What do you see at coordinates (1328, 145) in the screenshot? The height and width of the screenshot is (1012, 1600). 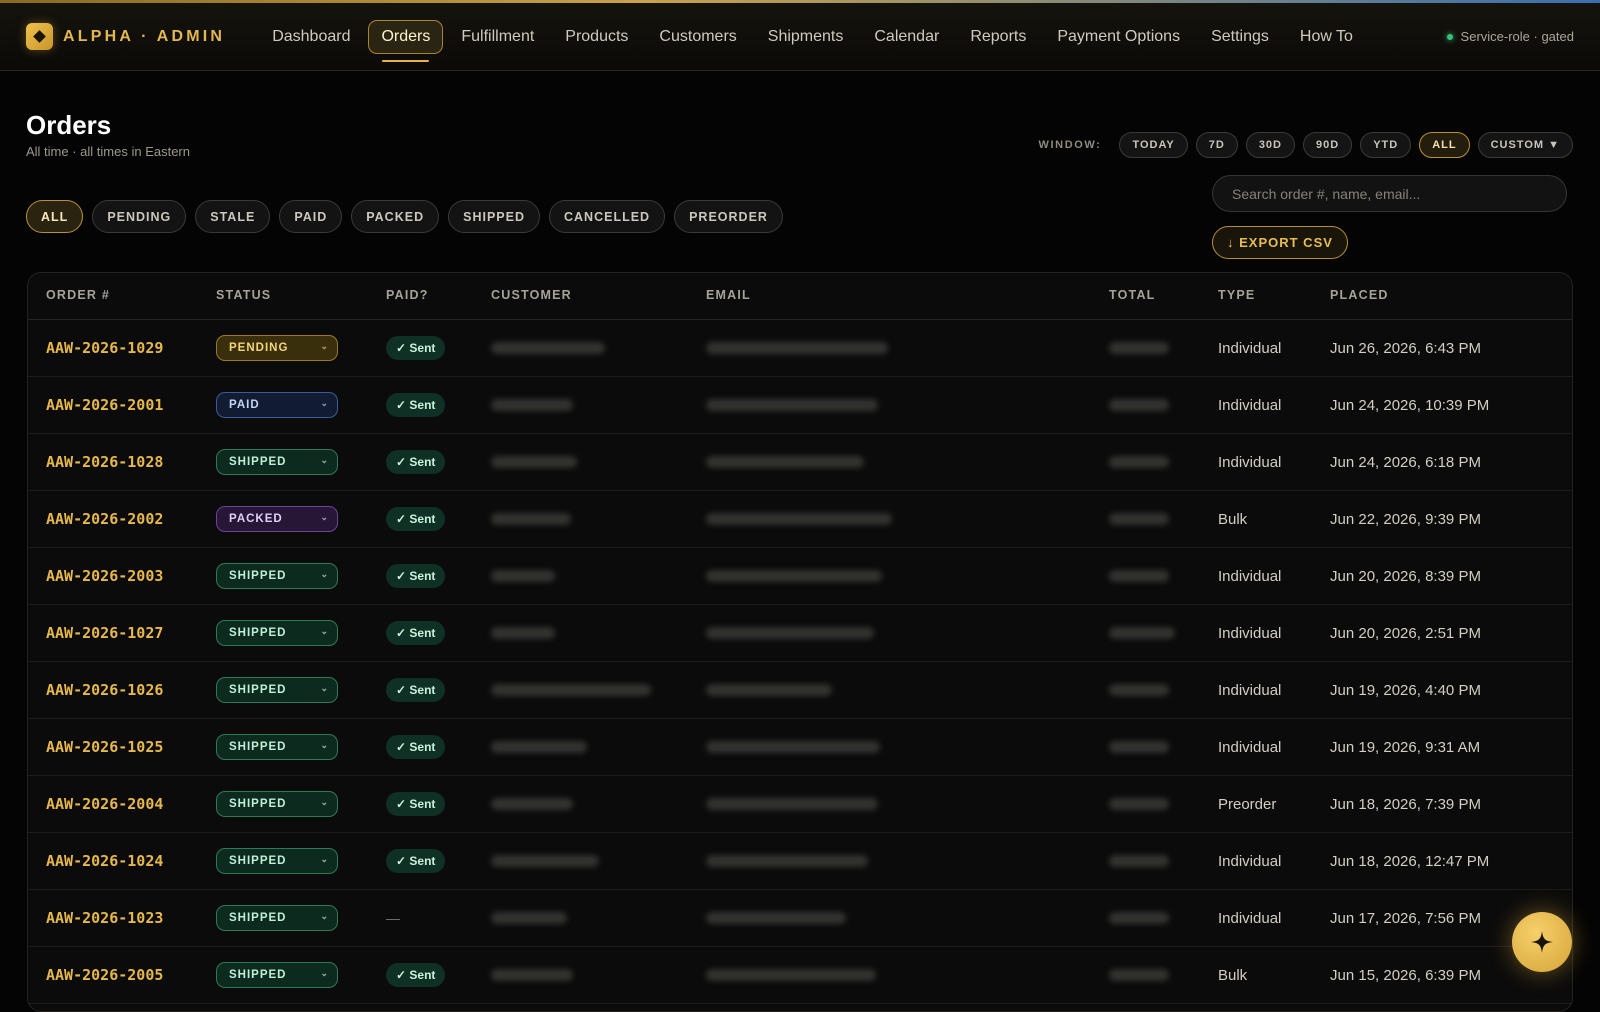 I see `window-option-90d: 90D` at bounding box center [1328, 145].